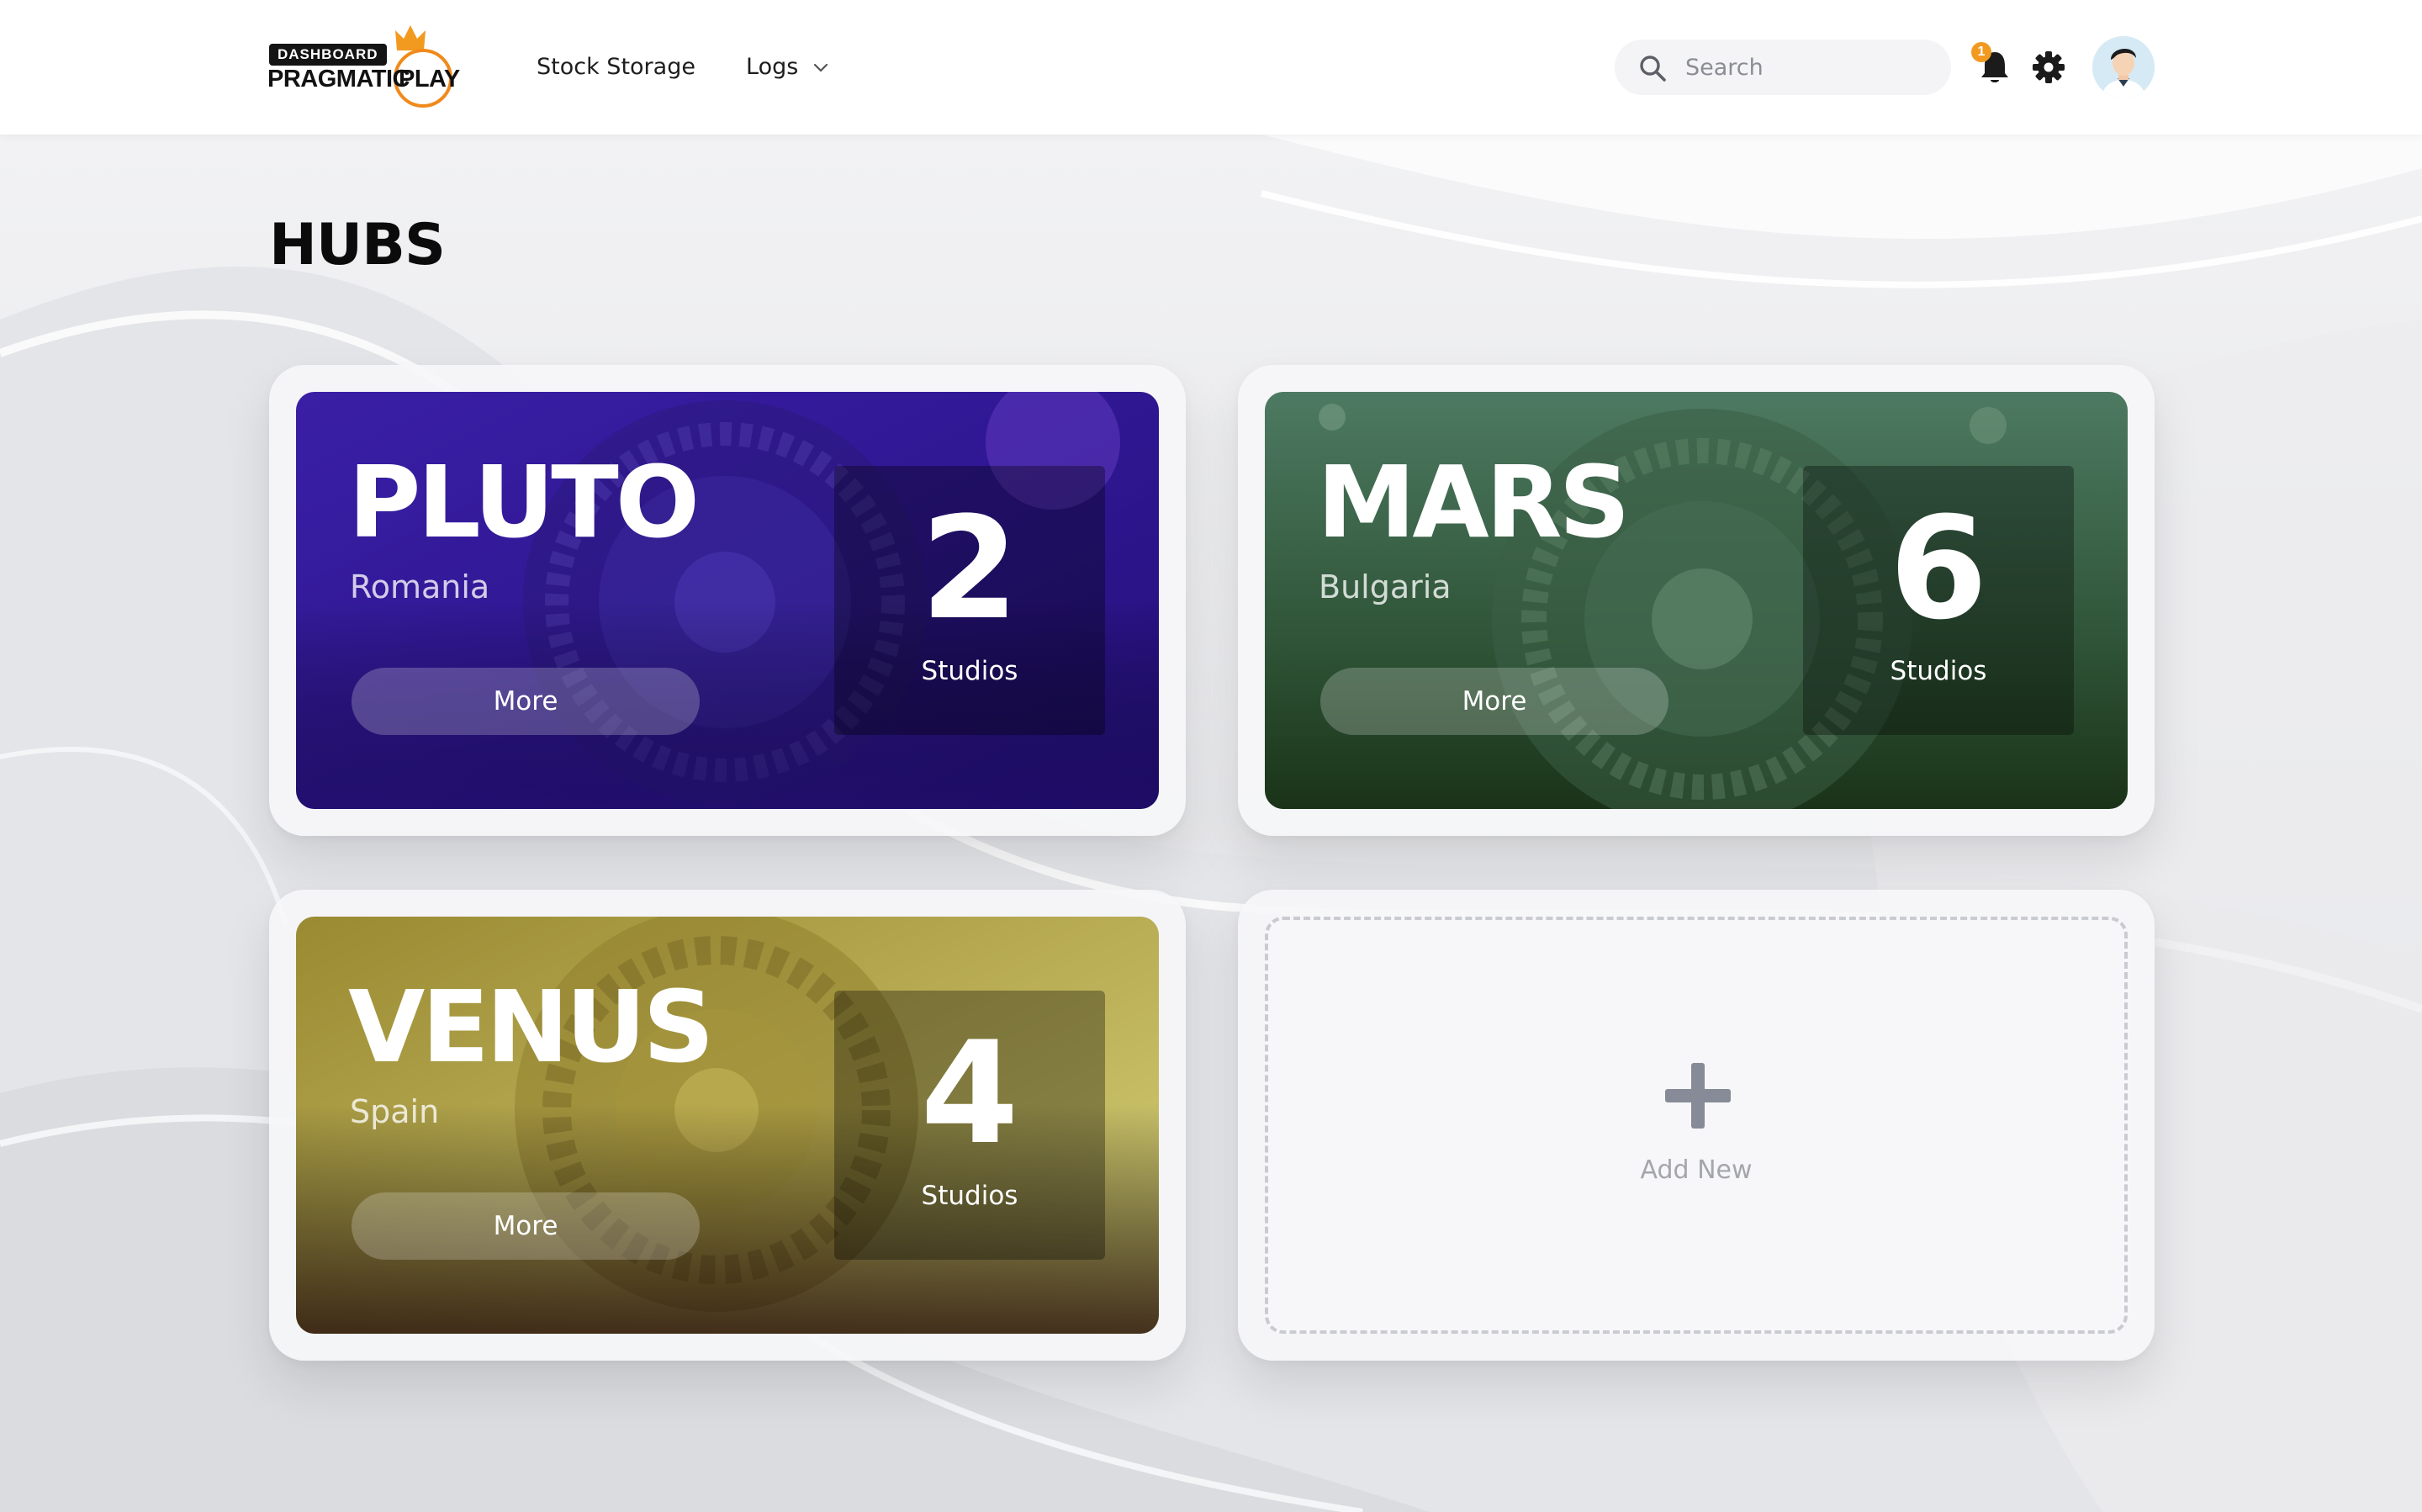  Describe the element at coordinates (1698, 1096) in the screenshot. I see `plus-icon` at that location.